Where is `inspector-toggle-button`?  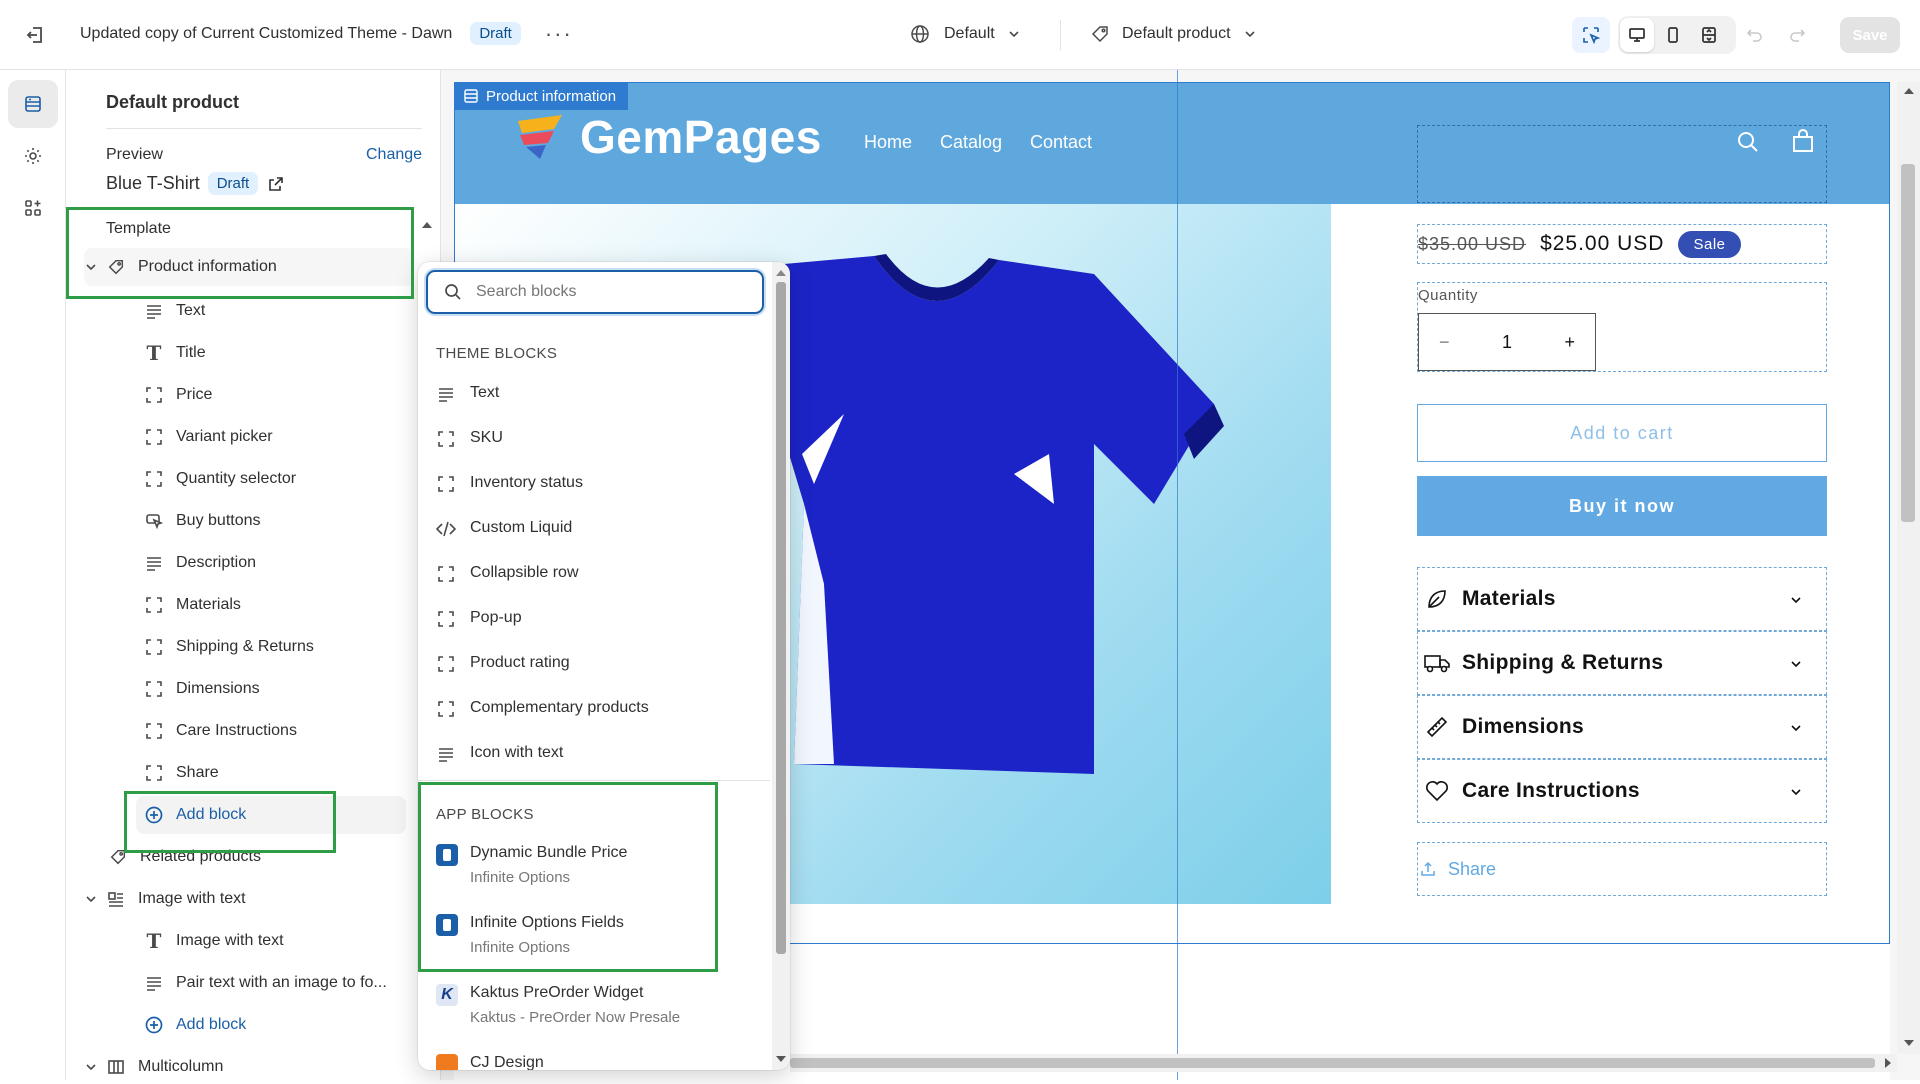
inspector-toggle-button is located at coordinates (1591, 35).